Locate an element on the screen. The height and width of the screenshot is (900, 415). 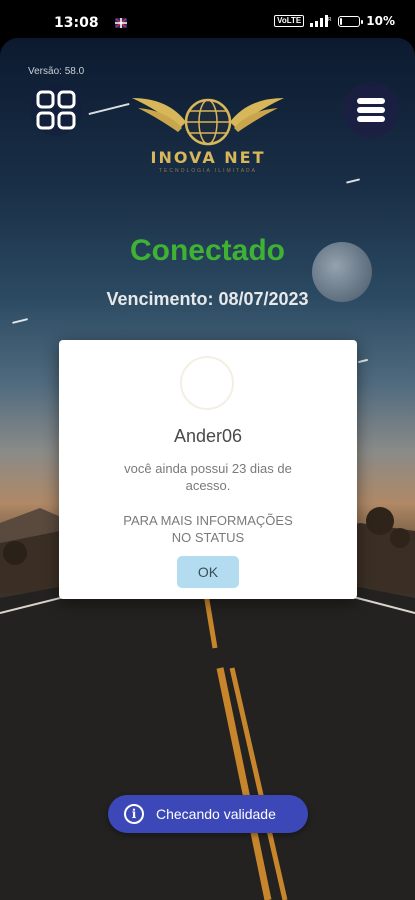
toast-text: Checando validade is located at coordinates (216, 814).